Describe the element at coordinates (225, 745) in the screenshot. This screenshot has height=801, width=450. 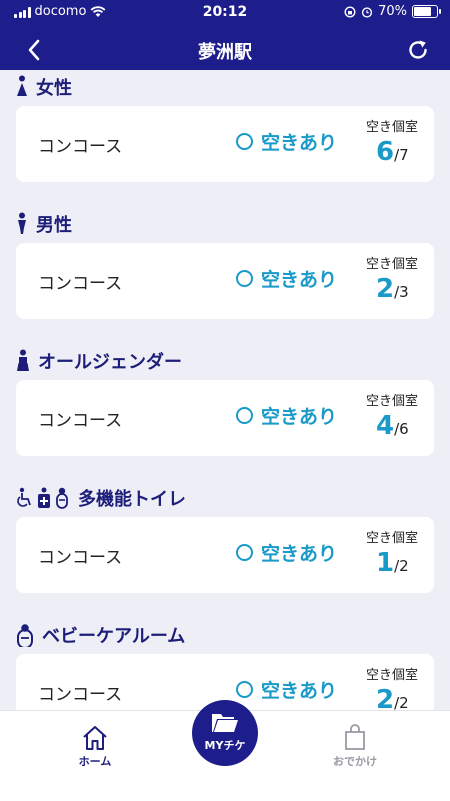
I see `tab-mychike-label: MYチケ` at that location.